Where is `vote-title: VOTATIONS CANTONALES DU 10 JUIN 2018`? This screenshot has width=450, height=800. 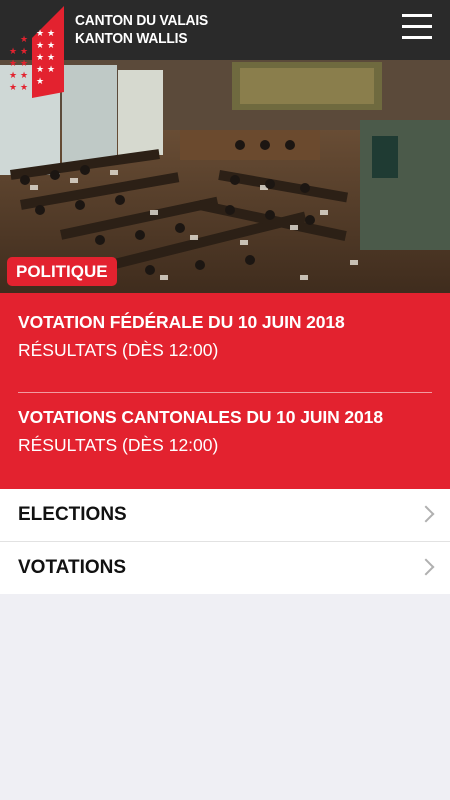 vote-title: VOTATIONS CANTONALES DU 10 JUIN 2018 is located at coordinates (200, 417).